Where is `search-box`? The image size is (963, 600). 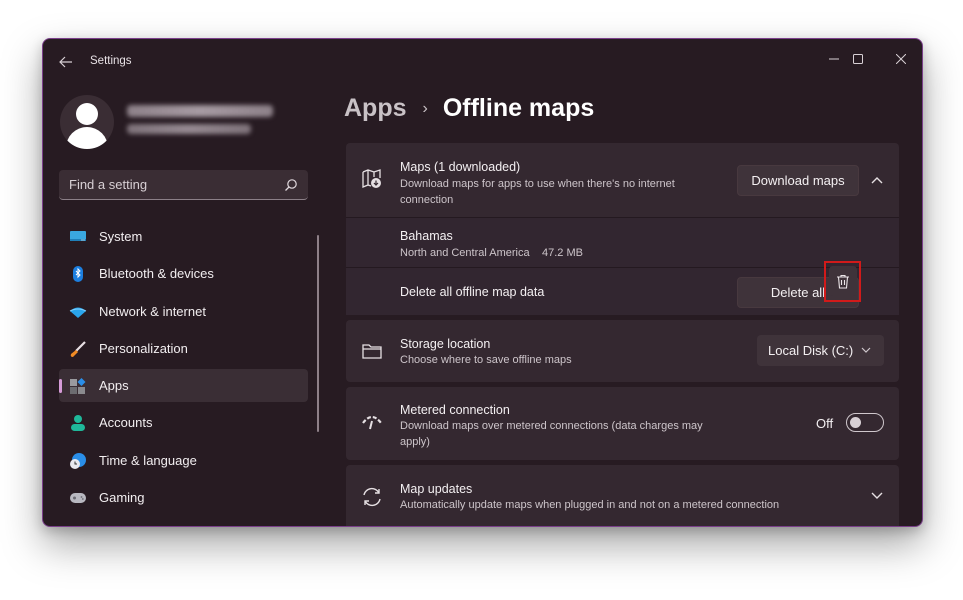 search-box is located at coordinates (183, 185).